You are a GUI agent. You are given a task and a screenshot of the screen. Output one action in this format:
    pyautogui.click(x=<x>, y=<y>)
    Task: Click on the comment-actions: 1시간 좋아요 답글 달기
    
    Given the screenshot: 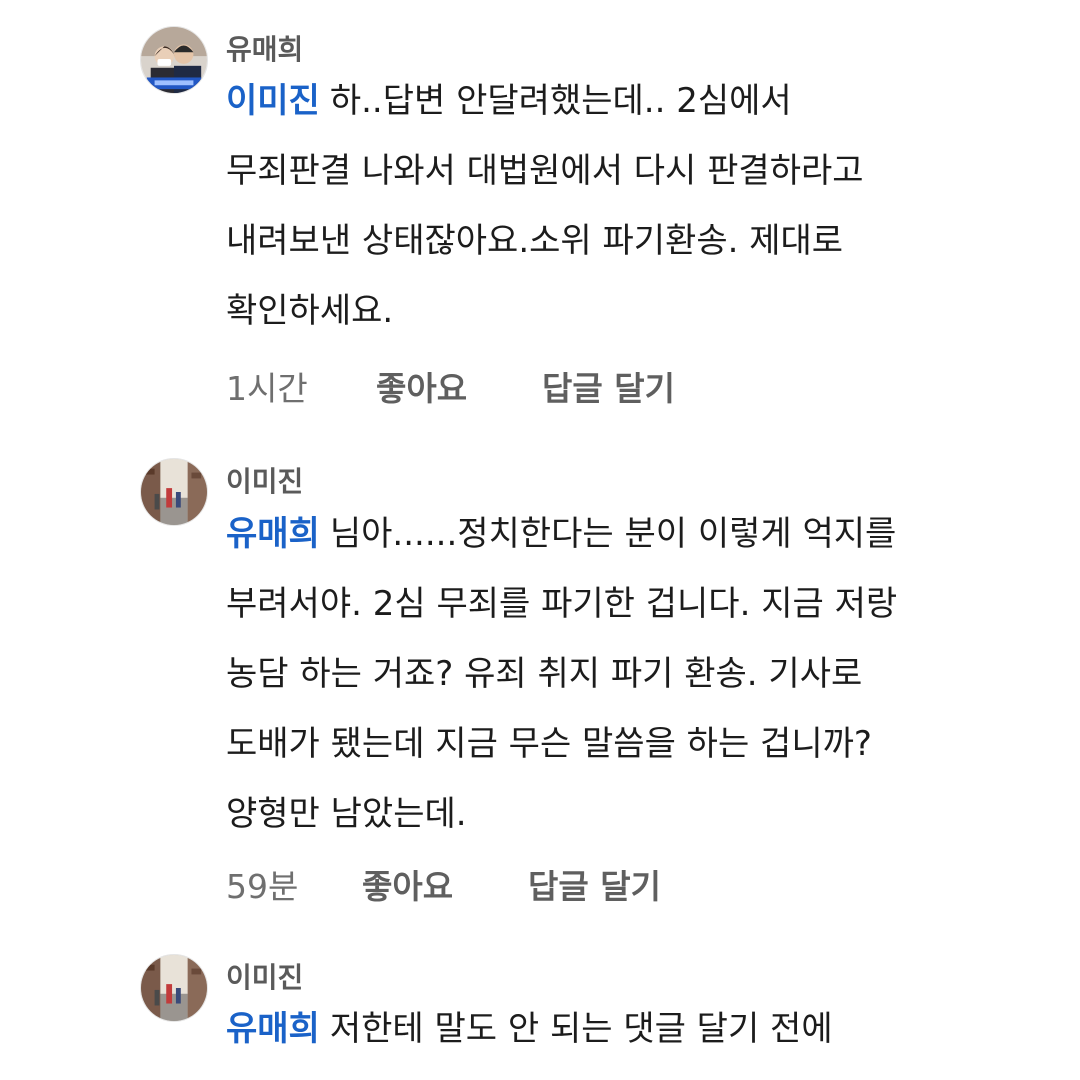 What is the action you would take?
    pyautogui.click(x=450, y=386)
    